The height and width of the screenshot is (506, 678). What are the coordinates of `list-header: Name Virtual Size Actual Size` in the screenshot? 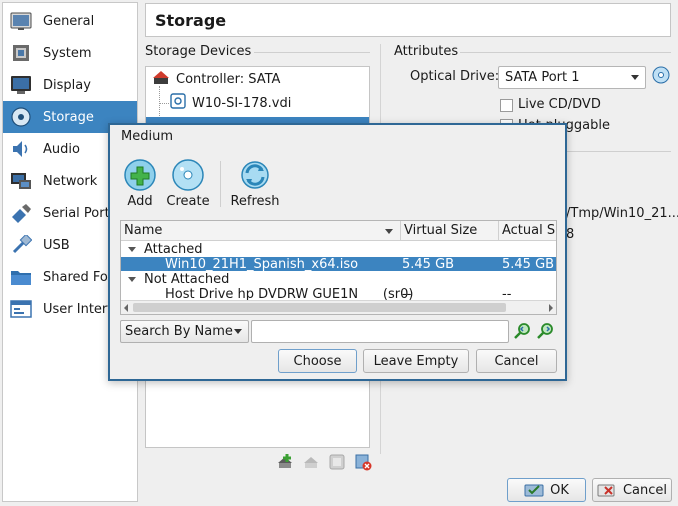 It's located at (338, 231).